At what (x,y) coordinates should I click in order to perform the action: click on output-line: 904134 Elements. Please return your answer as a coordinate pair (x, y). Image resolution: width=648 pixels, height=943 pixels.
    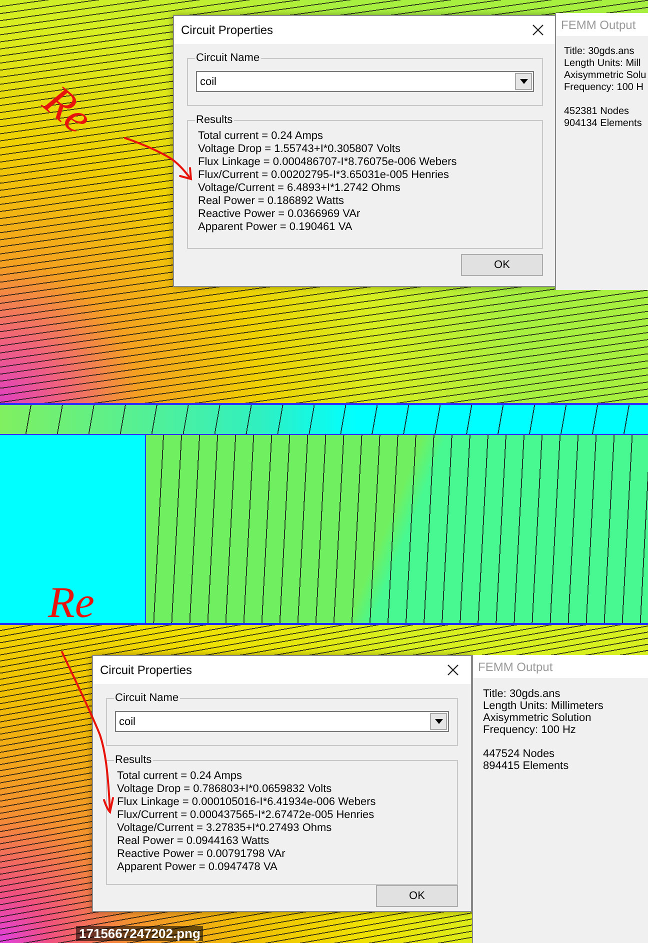
    Looking at the image, I should click on (603, 124).